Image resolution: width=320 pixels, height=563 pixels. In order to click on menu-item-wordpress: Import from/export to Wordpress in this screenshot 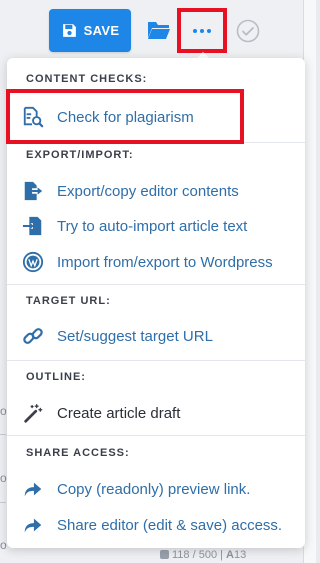, I will do `click(147, 262)`.